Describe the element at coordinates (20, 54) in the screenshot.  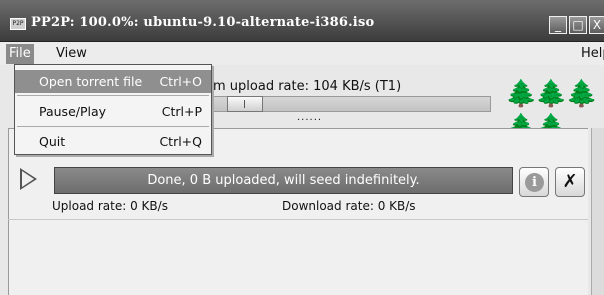
I see `menu-file: File` at that location.